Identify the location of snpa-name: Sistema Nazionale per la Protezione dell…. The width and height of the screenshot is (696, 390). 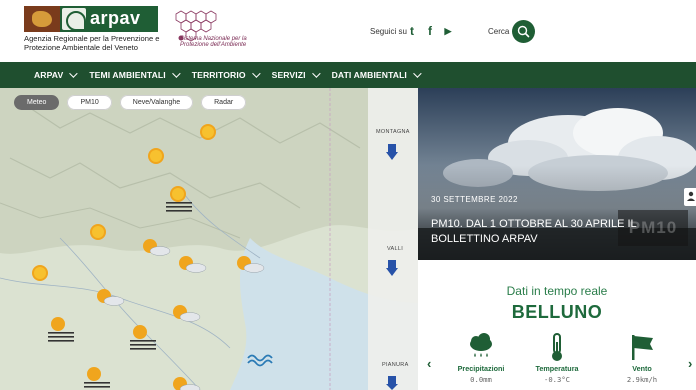
(213, 42).